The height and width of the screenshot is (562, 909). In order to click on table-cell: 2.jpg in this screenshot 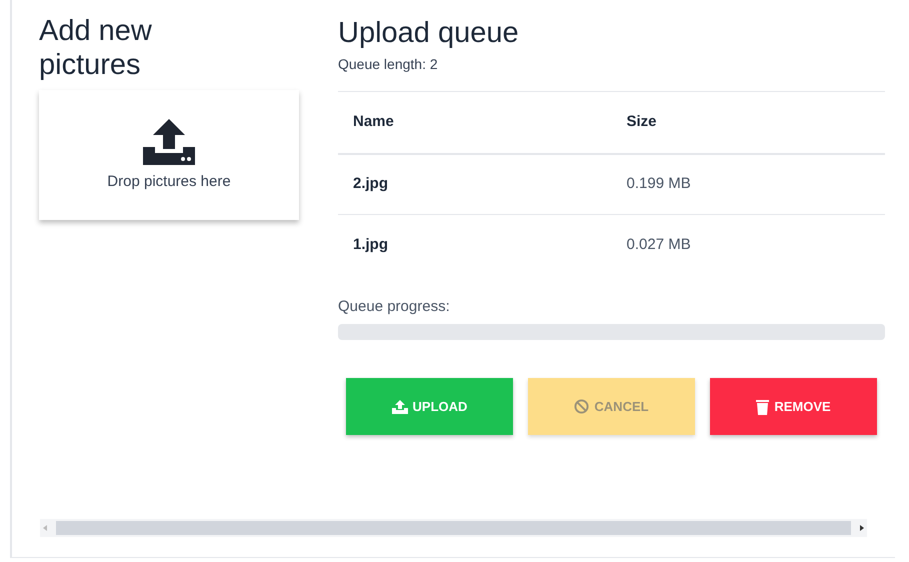, I will do `click(475, 184)`.